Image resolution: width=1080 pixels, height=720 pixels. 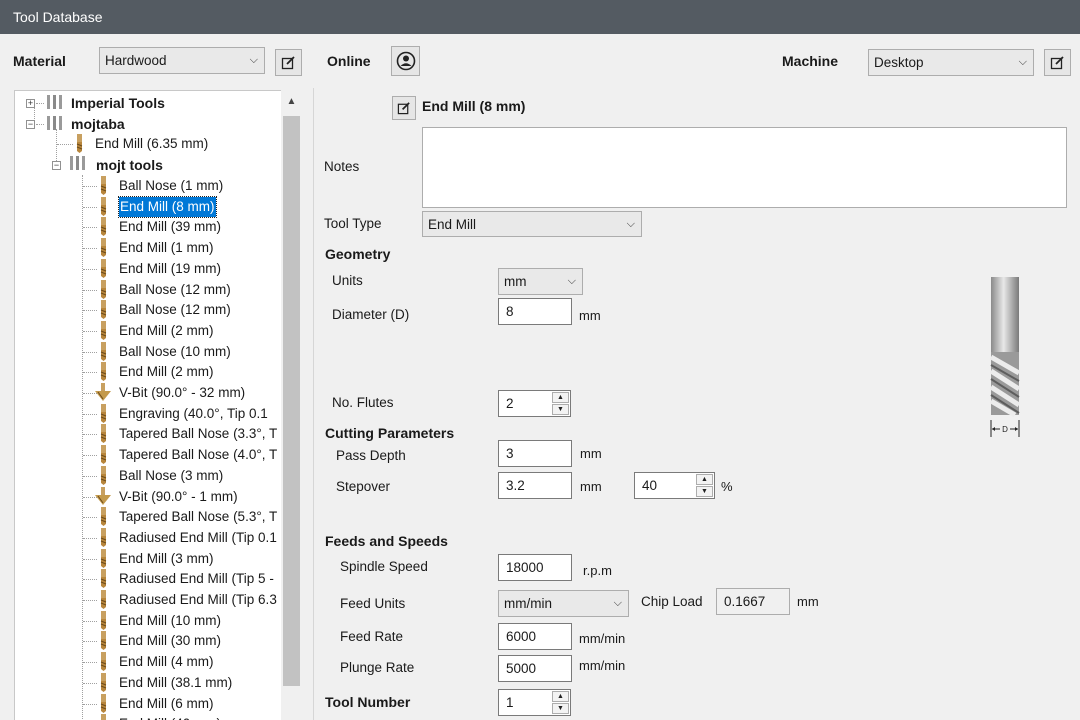 I want to click on tree-root-0: Imperial Tools, so click(x=118, y=103).